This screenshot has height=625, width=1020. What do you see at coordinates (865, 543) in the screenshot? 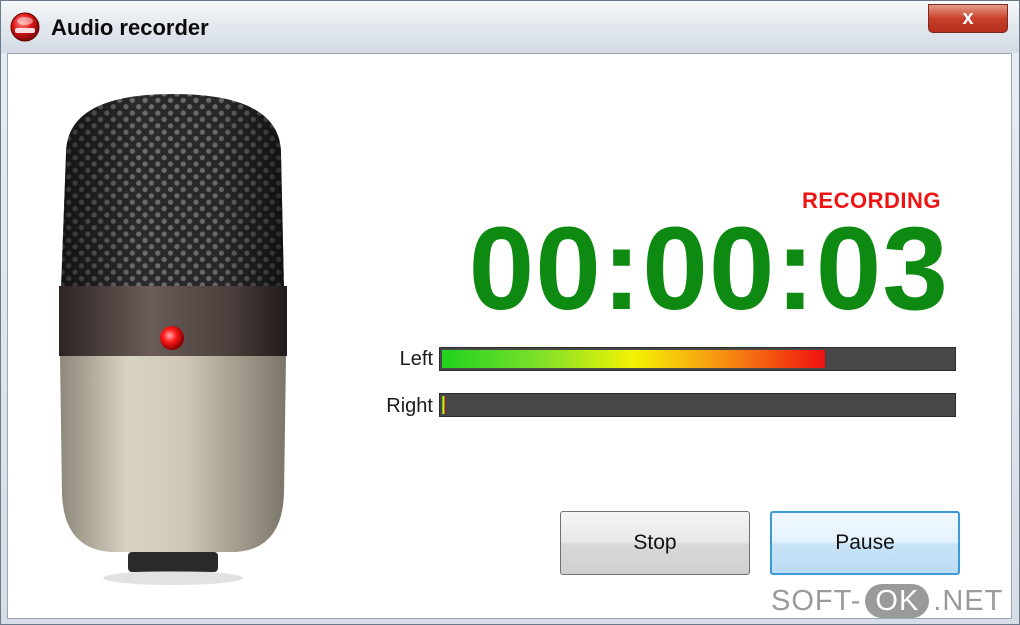
I see `pause-button: Pause` at bounding box center [865, 543].